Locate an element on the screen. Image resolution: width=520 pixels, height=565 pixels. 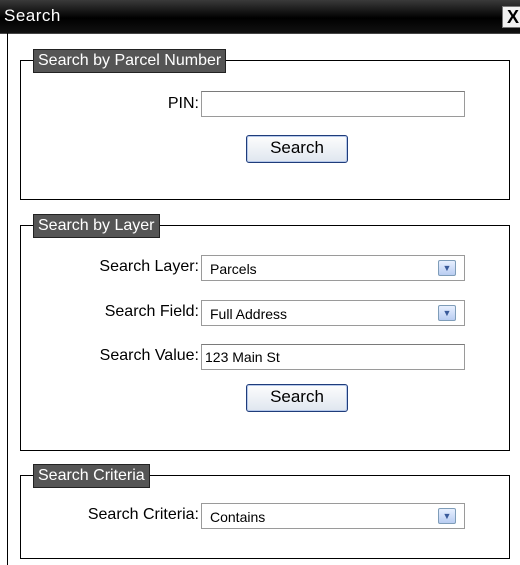
criteria-legend: Search Criteria is located at coordinates (91, 476).